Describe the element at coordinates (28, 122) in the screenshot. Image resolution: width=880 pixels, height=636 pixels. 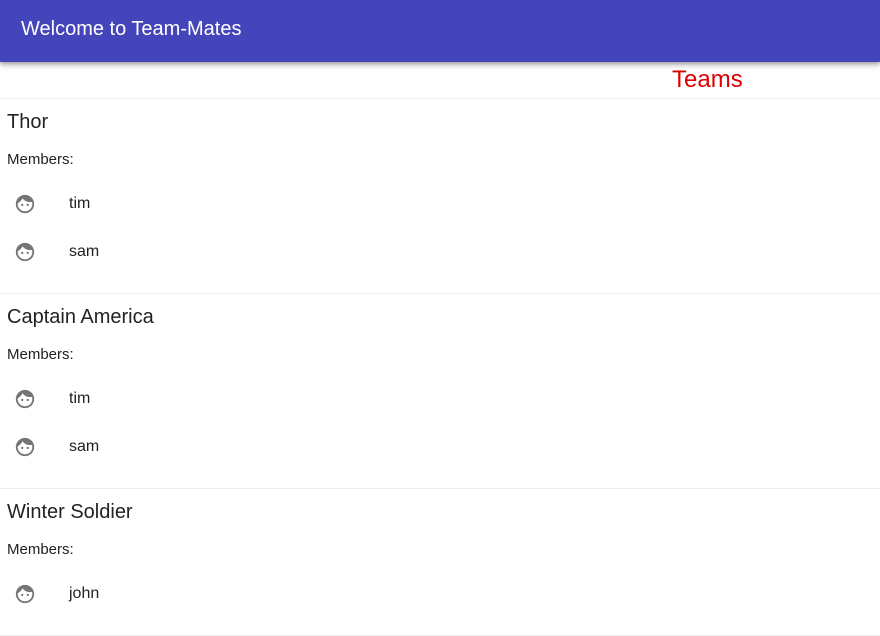
I see `team-name: Thor` at that location.